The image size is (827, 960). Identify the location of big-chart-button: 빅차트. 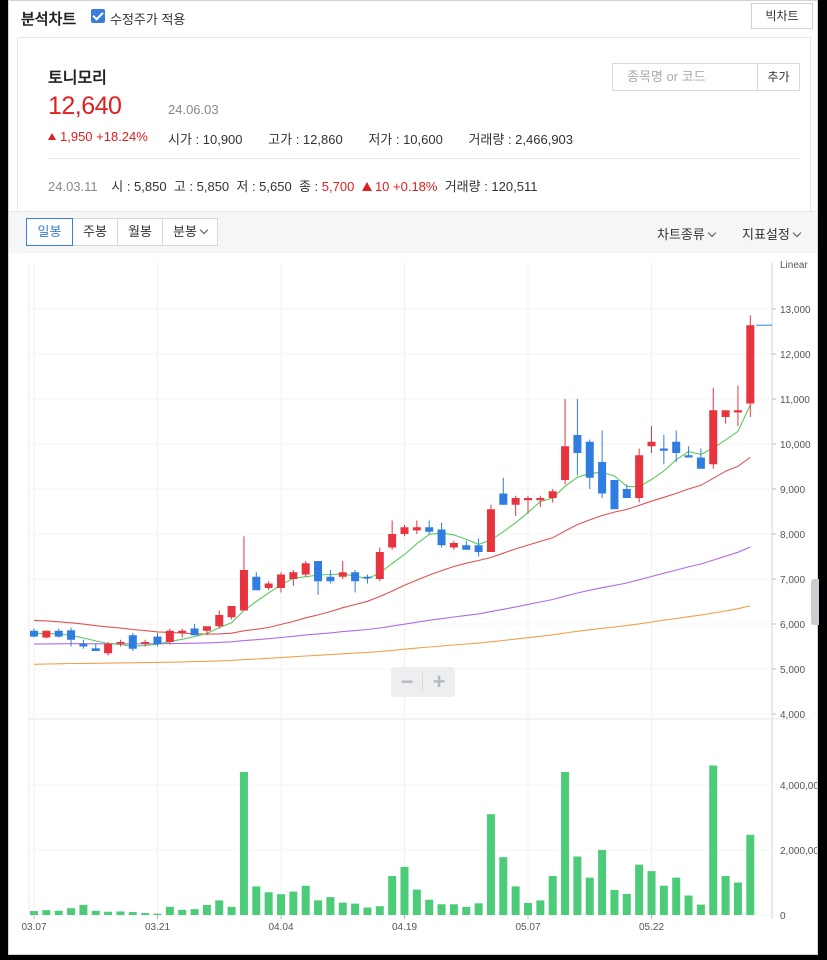
(782, 16).